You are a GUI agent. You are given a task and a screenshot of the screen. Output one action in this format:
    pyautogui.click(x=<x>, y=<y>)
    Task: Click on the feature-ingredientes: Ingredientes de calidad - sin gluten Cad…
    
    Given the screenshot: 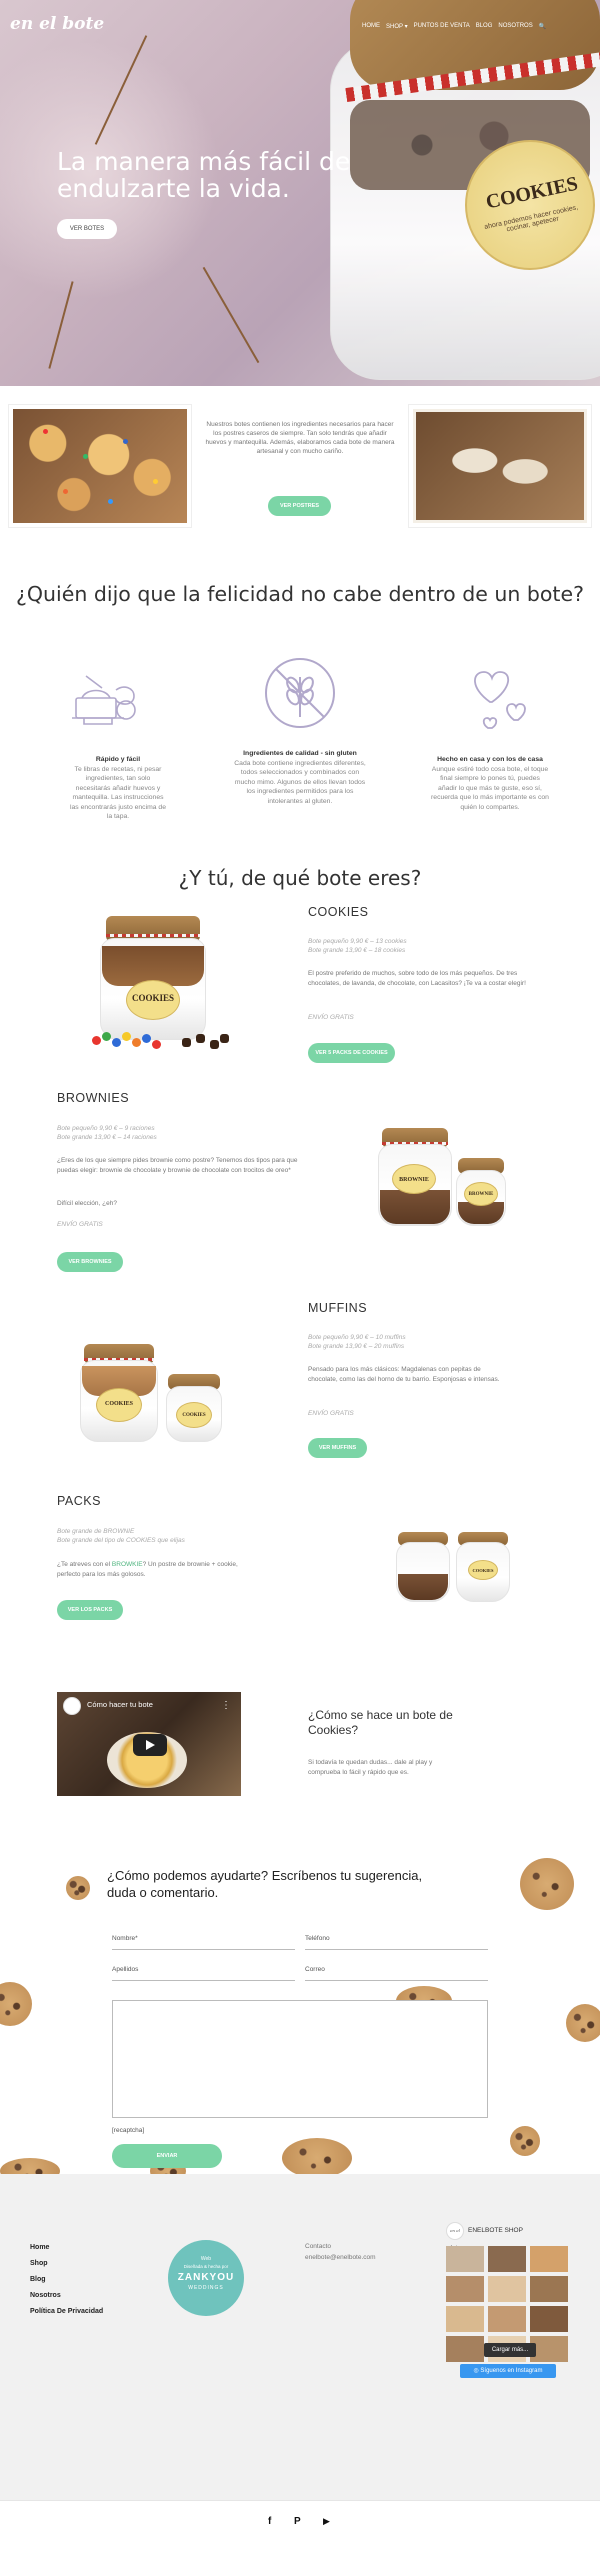 What is the action you would take?
    pyautogui.click(x=300, y=777)
    